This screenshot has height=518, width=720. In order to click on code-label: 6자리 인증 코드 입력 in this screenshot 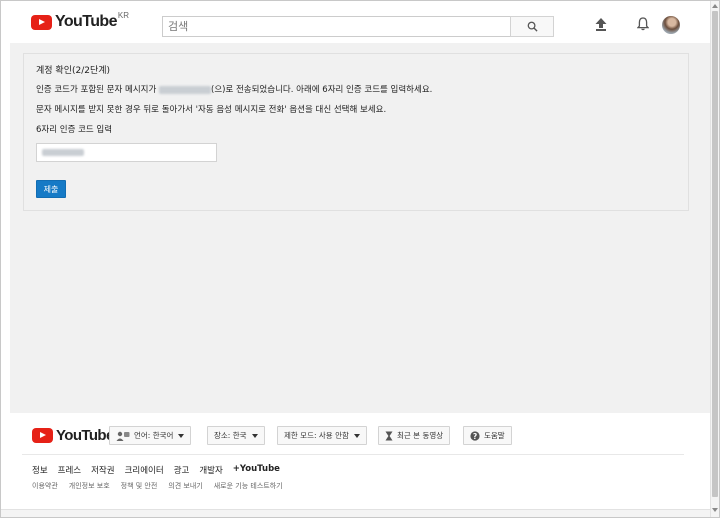, I will do `click(74, 130)`.